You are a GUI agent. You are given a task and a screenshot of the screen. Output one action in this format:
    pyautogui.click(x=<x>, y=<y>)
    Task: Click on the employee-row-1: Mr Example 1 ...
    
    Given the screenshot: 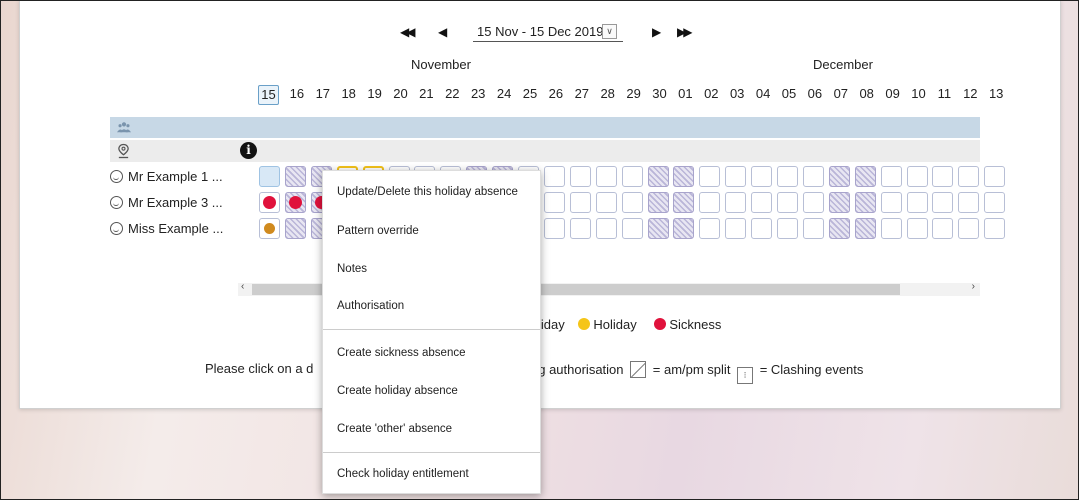 What is the action you would take?
    pyautogui.click(x=166, y=177)
    